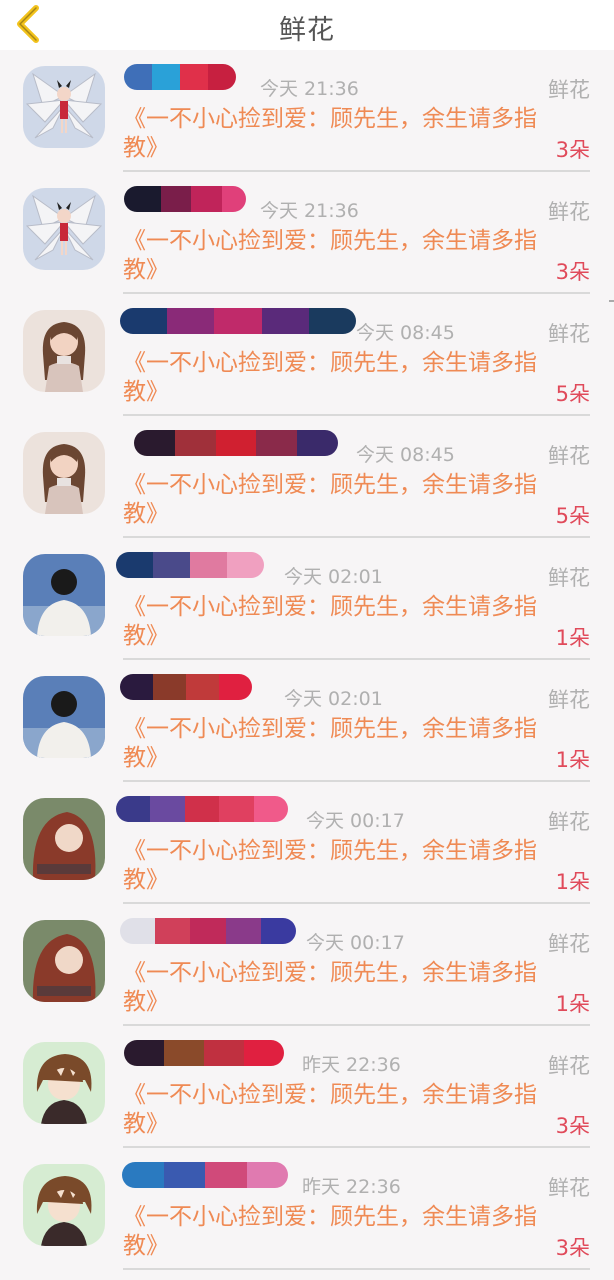 The height and width of the screenshot is (1280, 614). Describe the element at coordinates (307, 30) in the screenshot. I see `page-title: 鲜花` at that location.